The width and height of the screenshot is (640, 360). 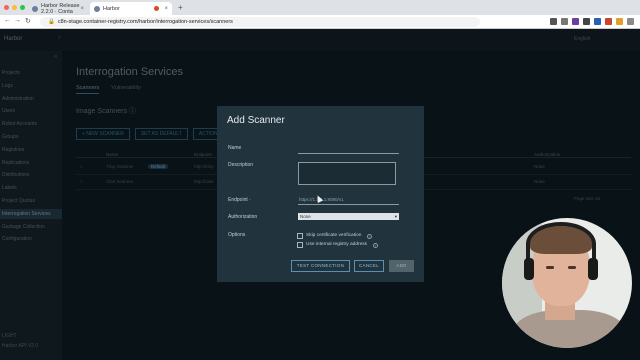 I want to click on tab-title: Harbor Release 2.2.0 · Conta, so click(x=60, y=8).